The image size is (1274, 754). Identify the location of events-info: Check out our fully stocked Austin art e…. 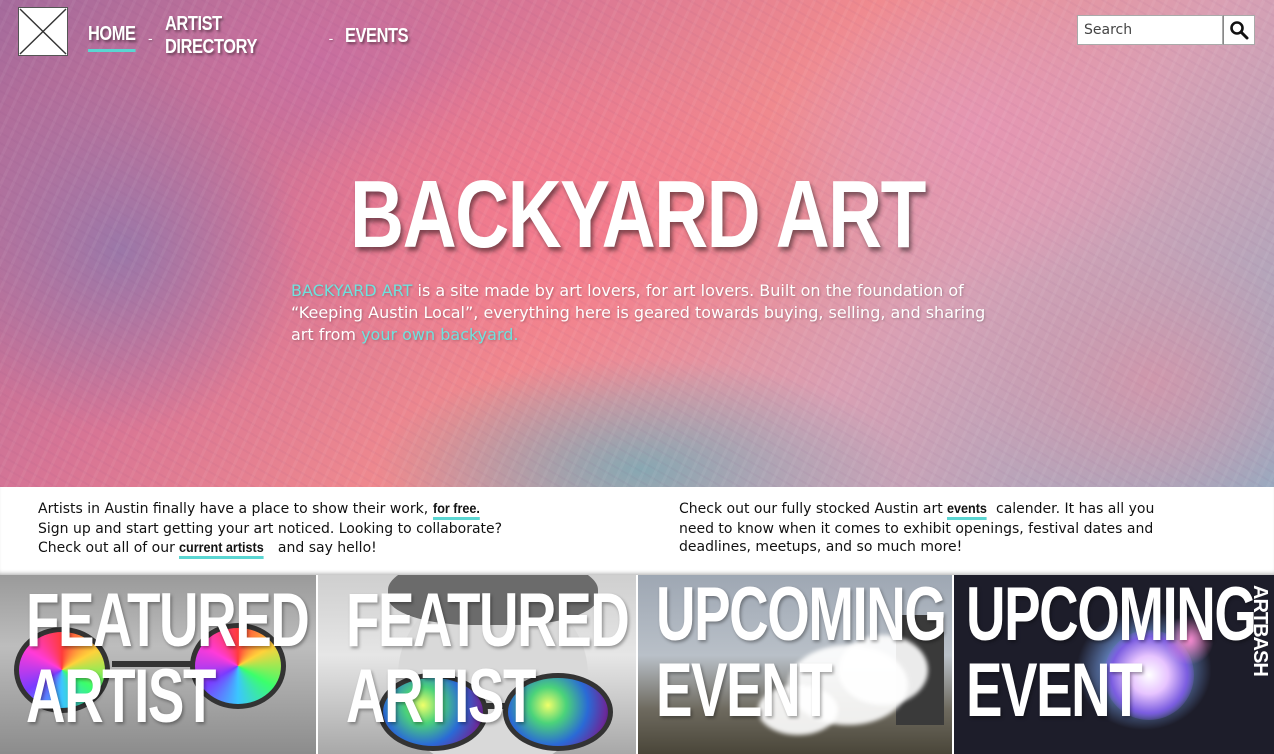
(917, 527).